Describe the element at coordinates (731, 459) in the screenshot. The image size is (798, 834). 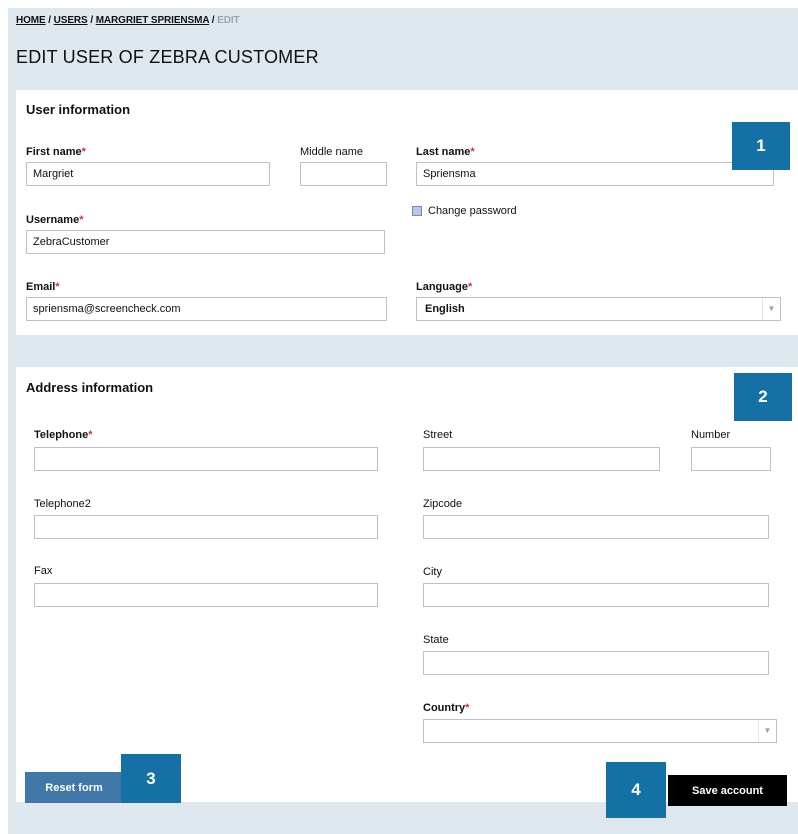
I see `number-input` at that location.